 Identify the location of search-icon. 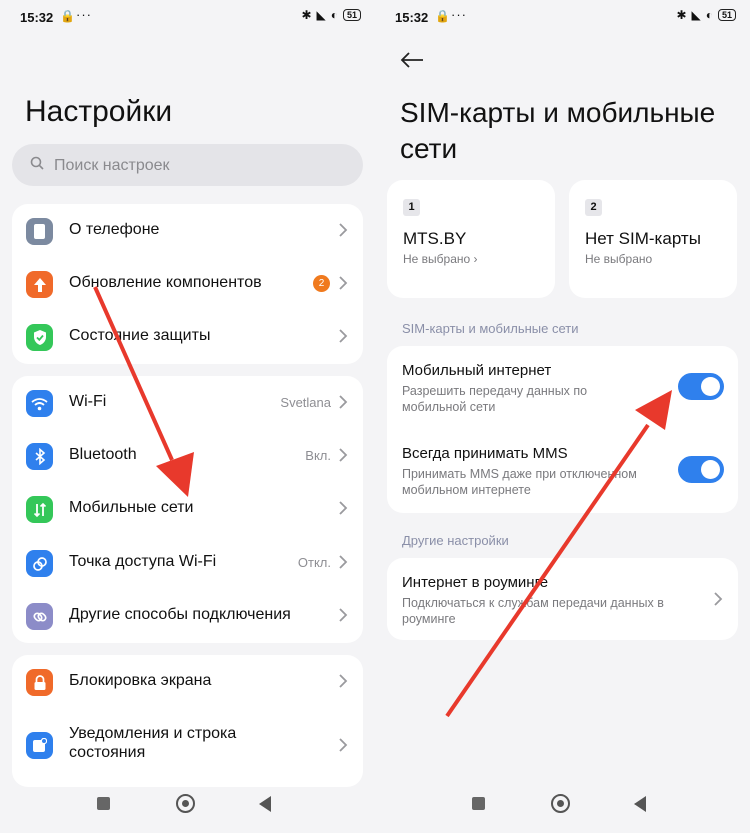
(37, 163).